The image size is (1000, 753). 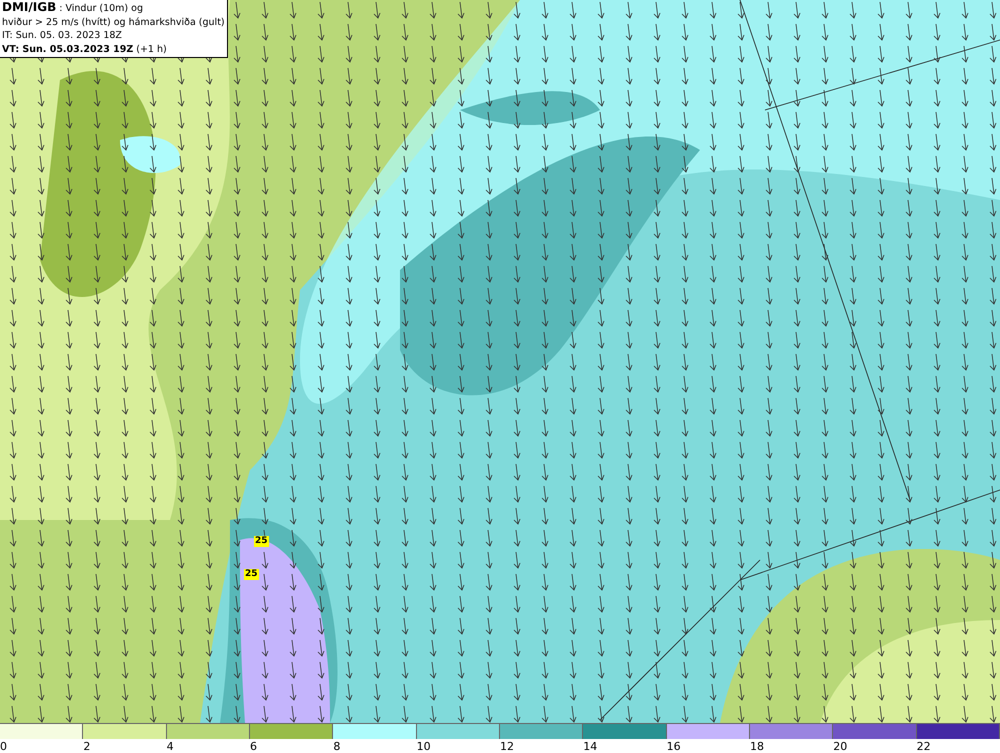 What do you see at coordinates (151, 49) in the screenshot?
I see `time-offset: (+1 h)` at bounding box center [151, 49].